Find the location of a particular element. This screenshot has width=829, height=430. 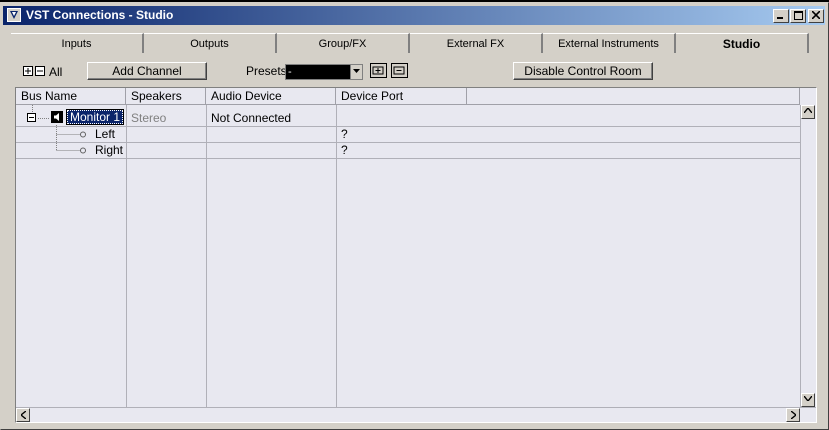

tab-inputs: Inputs is located at coordinates (77, 43).